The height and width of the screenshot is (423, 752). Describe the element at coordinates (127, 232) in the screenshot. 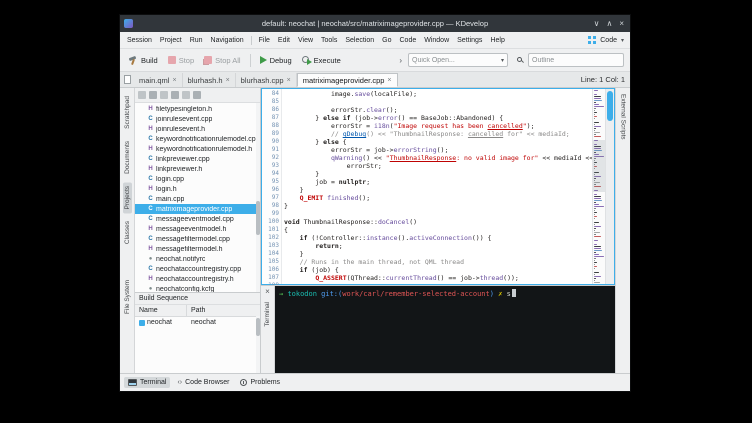

I see `dock-item-classes: Classes` at that location.